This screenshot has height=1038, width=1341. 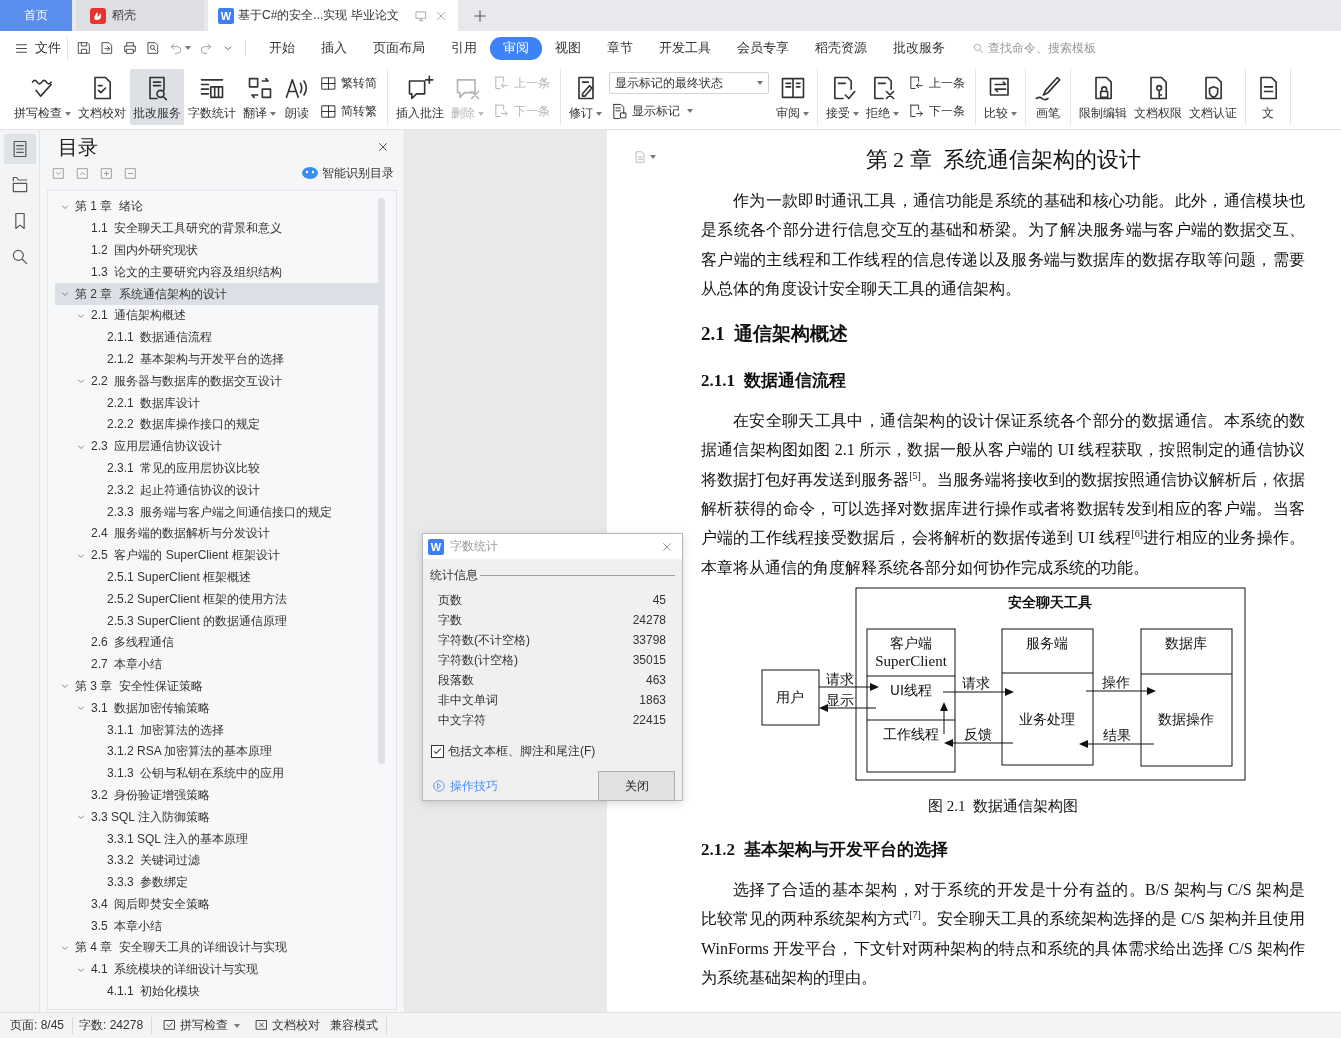 I want to click on menu-tab: 页面布局, so click(x=399, y=48).